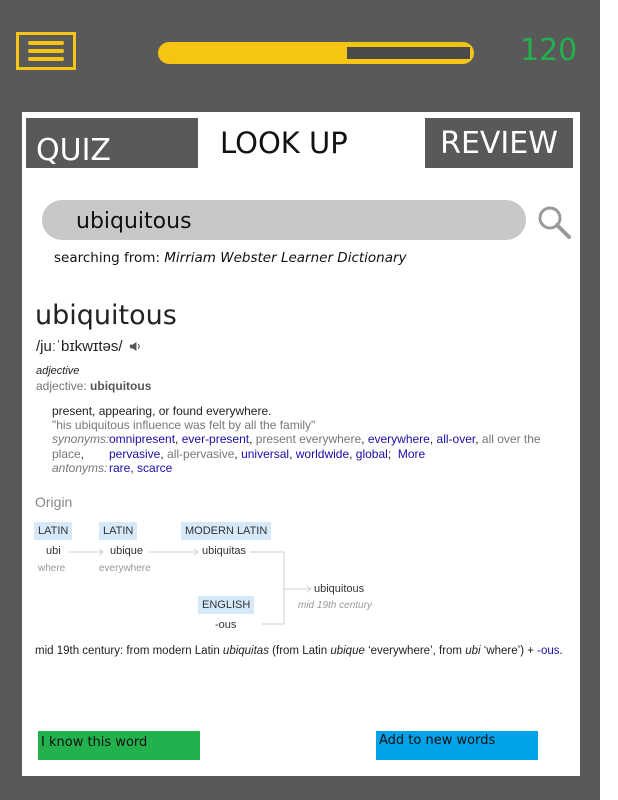  I want to click on synonym-link: everywhere, so click(399, 439).